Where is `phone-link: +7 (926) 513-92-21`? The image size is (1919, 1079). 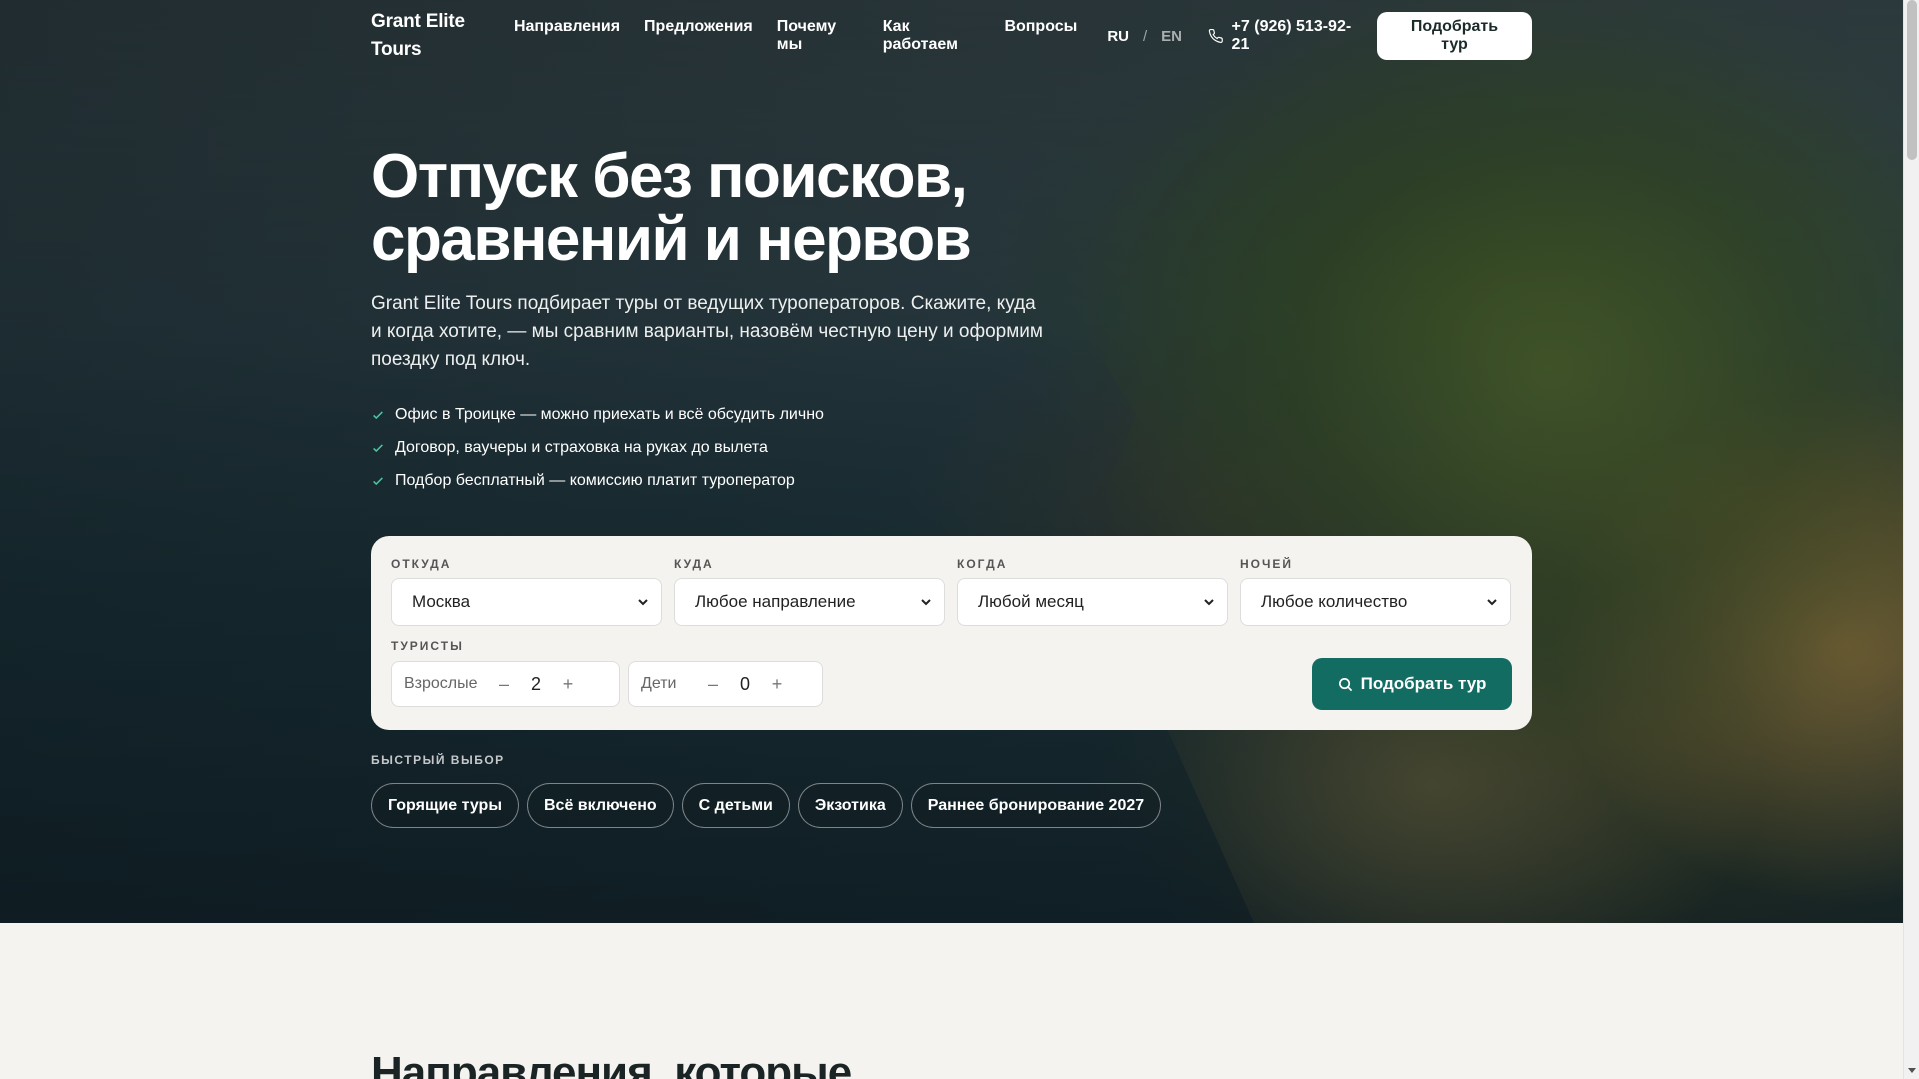
phone-link: +7 (926) 513-92-21 is located at coordinates (1286, 36).